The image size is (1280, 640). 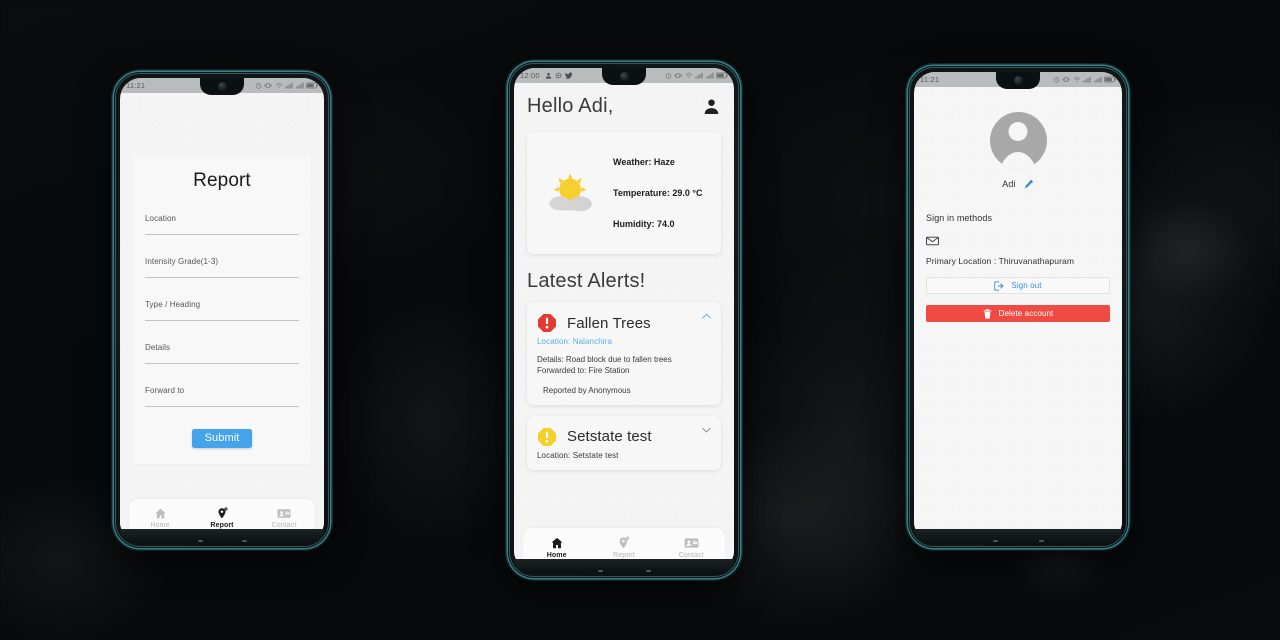 I want to click on status-time: 12:00, so click(x=530, y=75).